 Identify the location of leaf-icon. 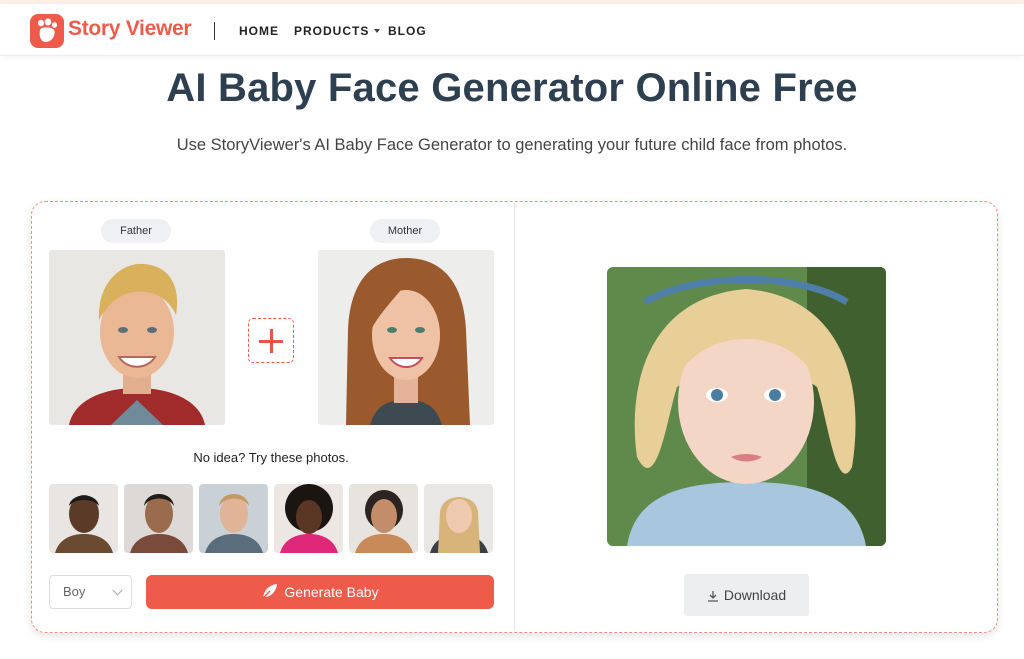
(269, 595).